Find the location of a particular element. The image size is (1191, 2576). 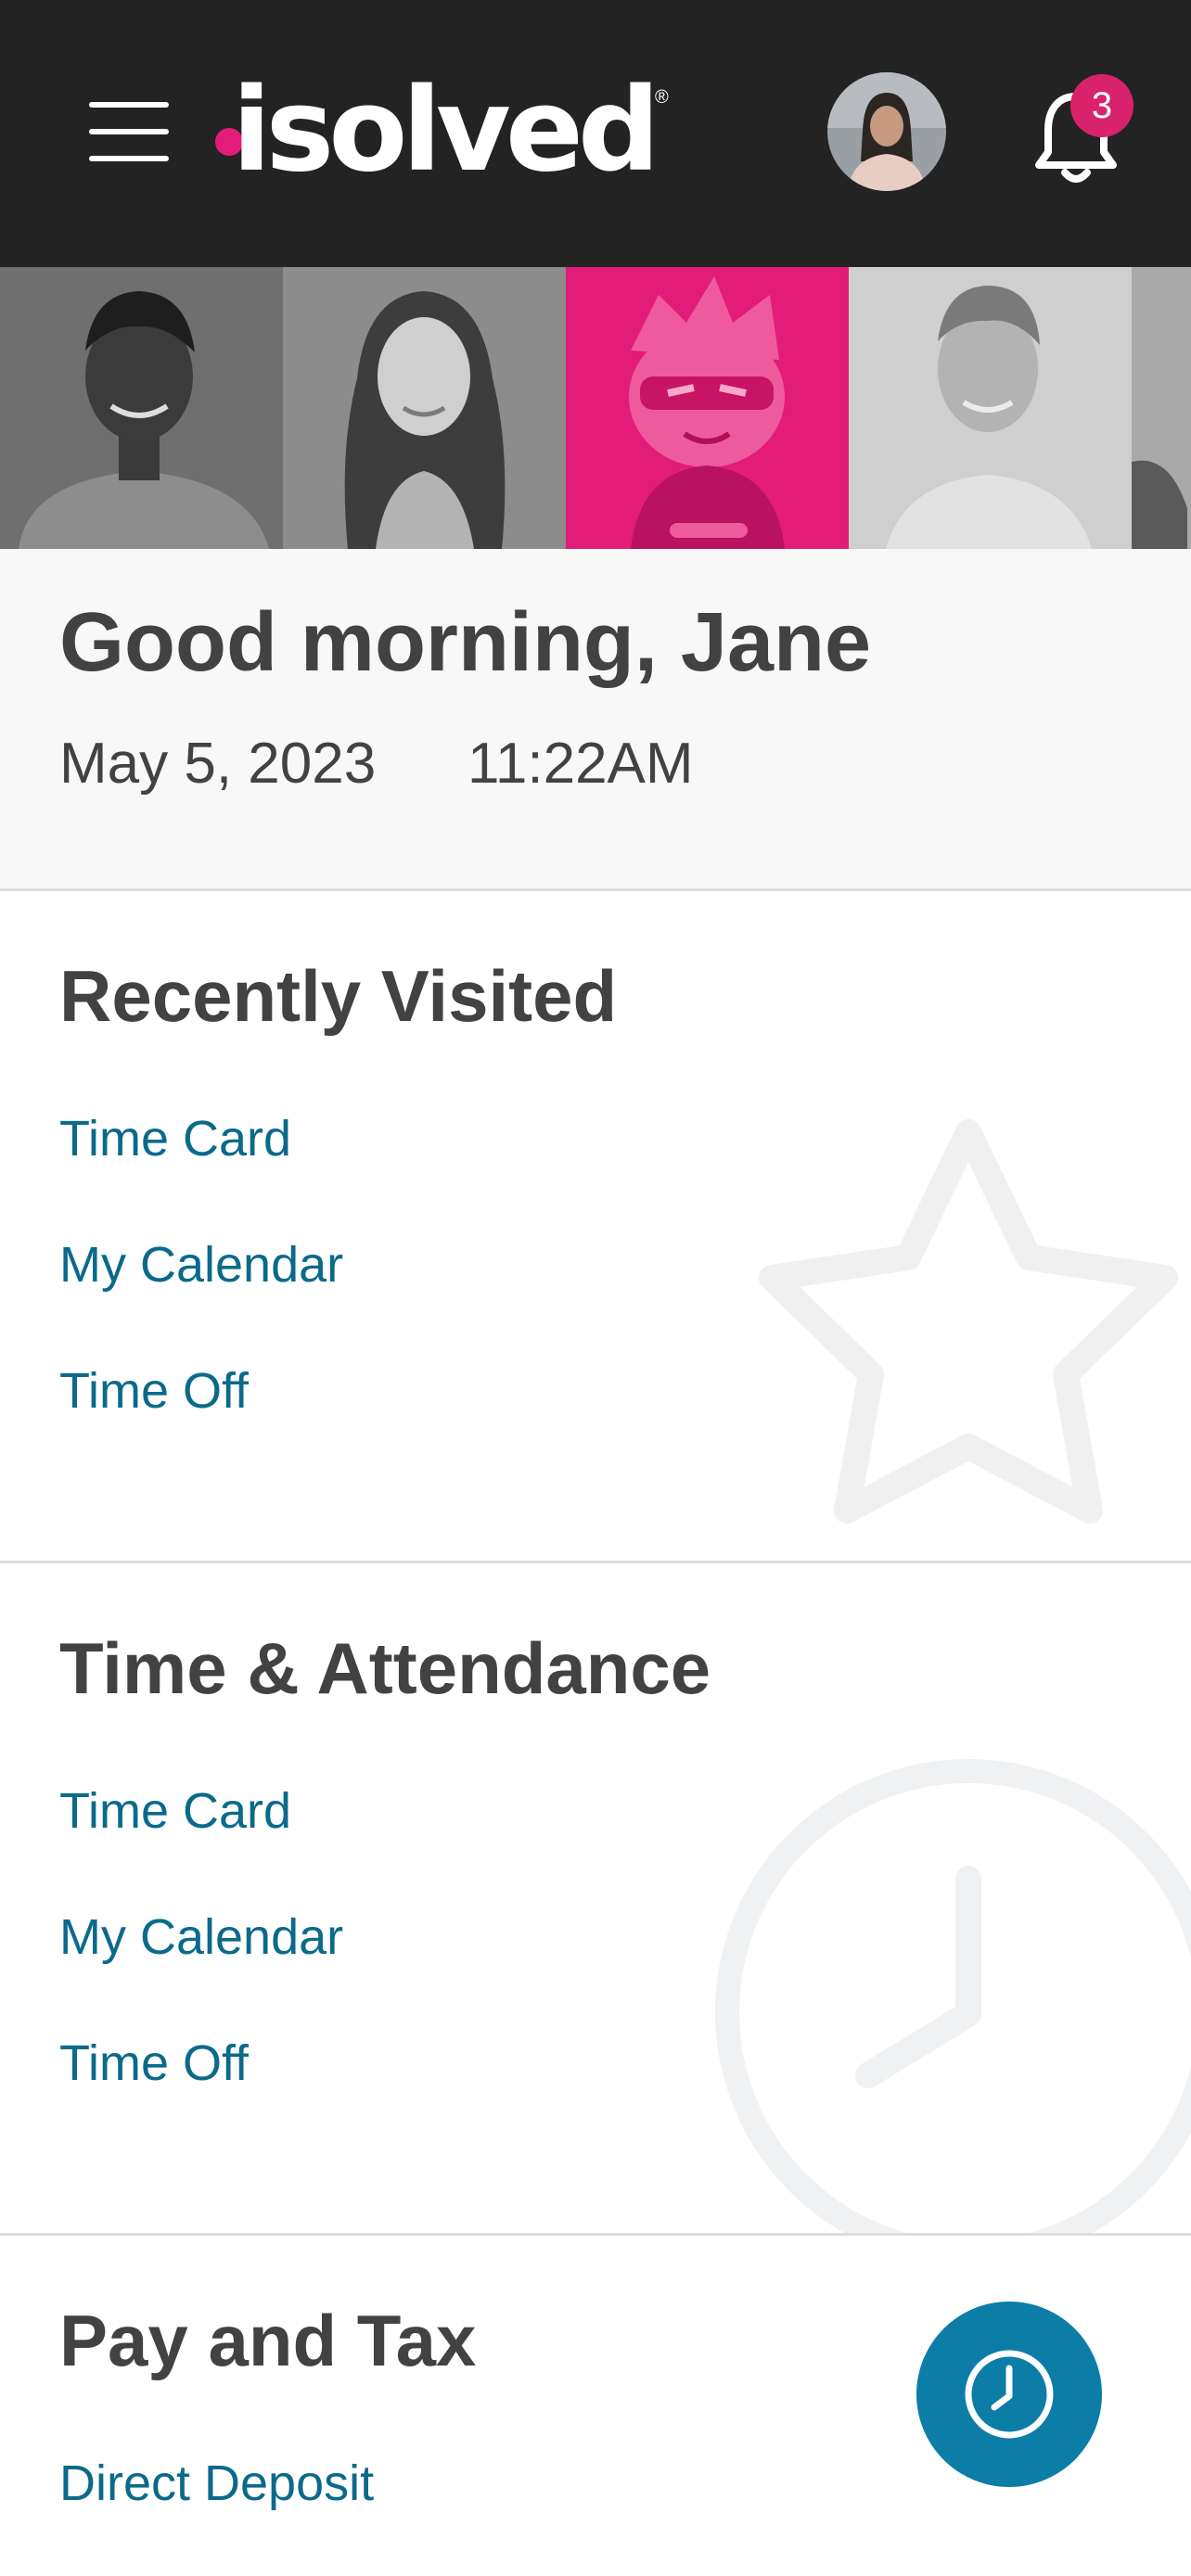

current-date: May 5, 2023 is located at coordinates (218, 764).